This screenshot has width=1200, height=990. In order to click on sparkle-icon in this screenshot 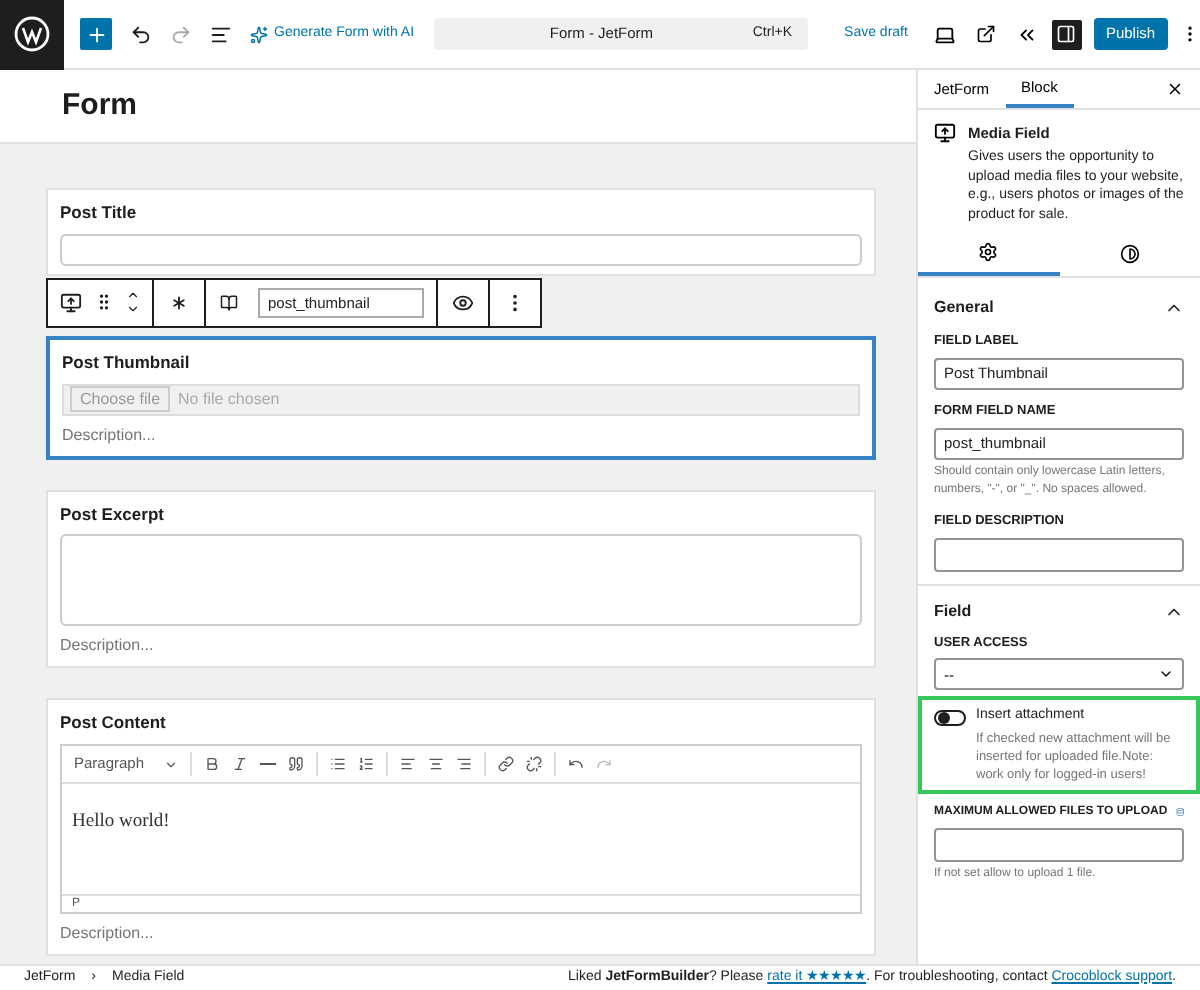, I will do `click(259, 34)`.